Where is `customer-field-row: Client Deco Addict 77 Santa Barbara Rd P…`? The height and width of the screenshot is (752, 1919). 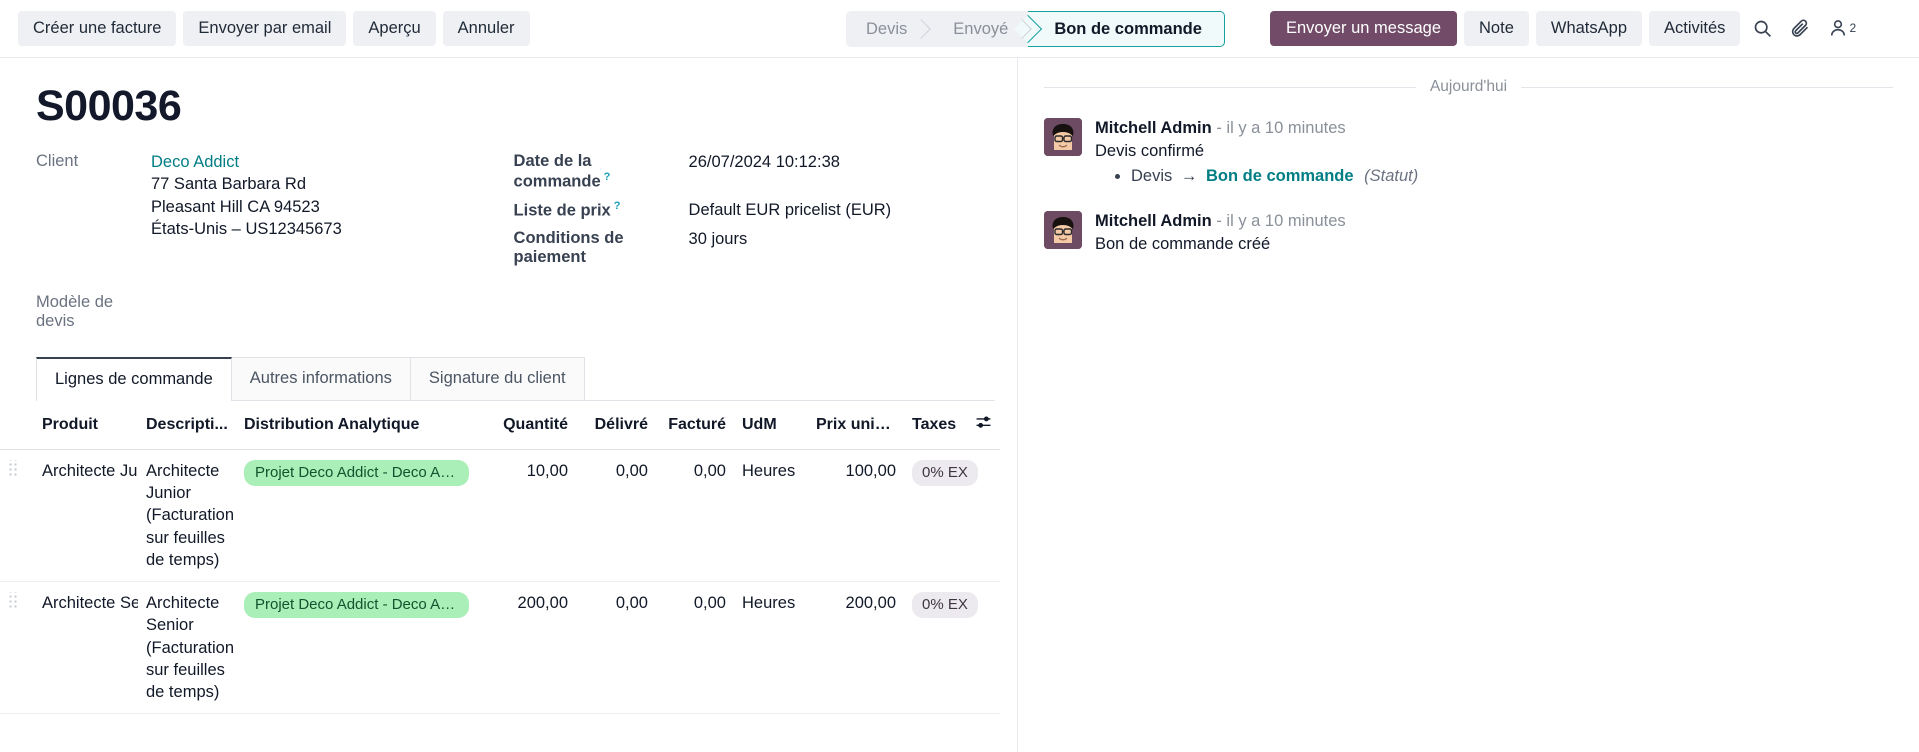
customer-field-row: Client Deco Addict 77 Santa Barbara Rd P… is located at coordinates (275, 195).